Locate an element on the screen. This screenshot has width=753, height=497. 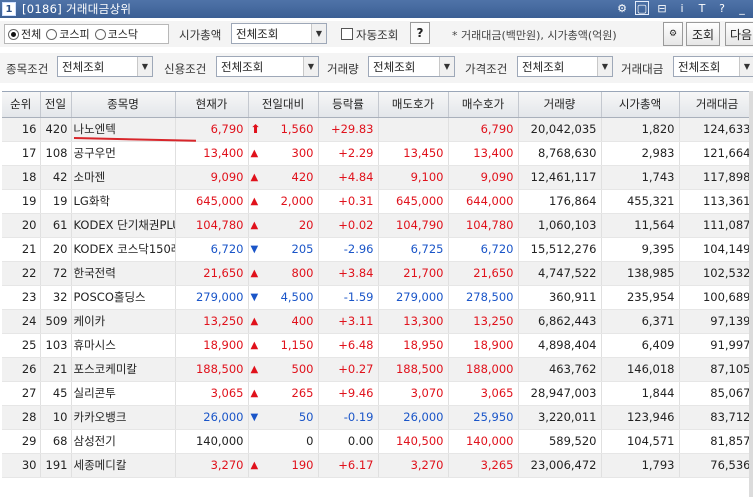
cell-rank: 20 is located at coordinates (21, 225).